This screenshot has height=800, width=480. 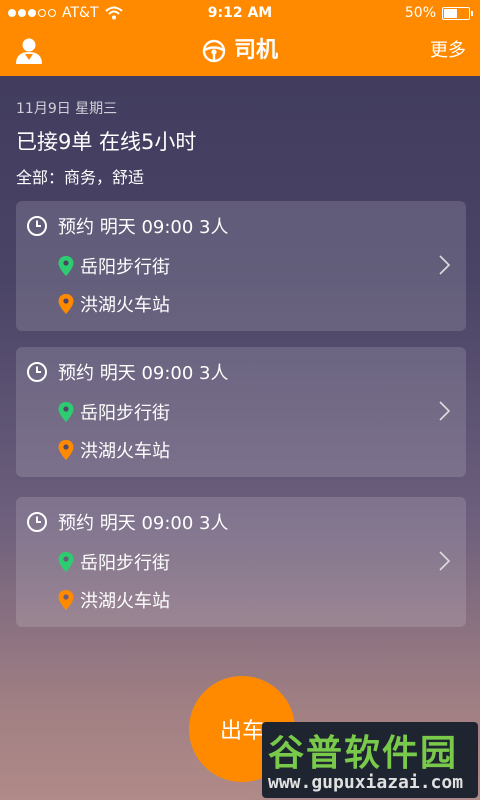 What do you see at coordinates (457, 13) in the screenshot?
I see `battery-icon` at bounding box center [457, 13].